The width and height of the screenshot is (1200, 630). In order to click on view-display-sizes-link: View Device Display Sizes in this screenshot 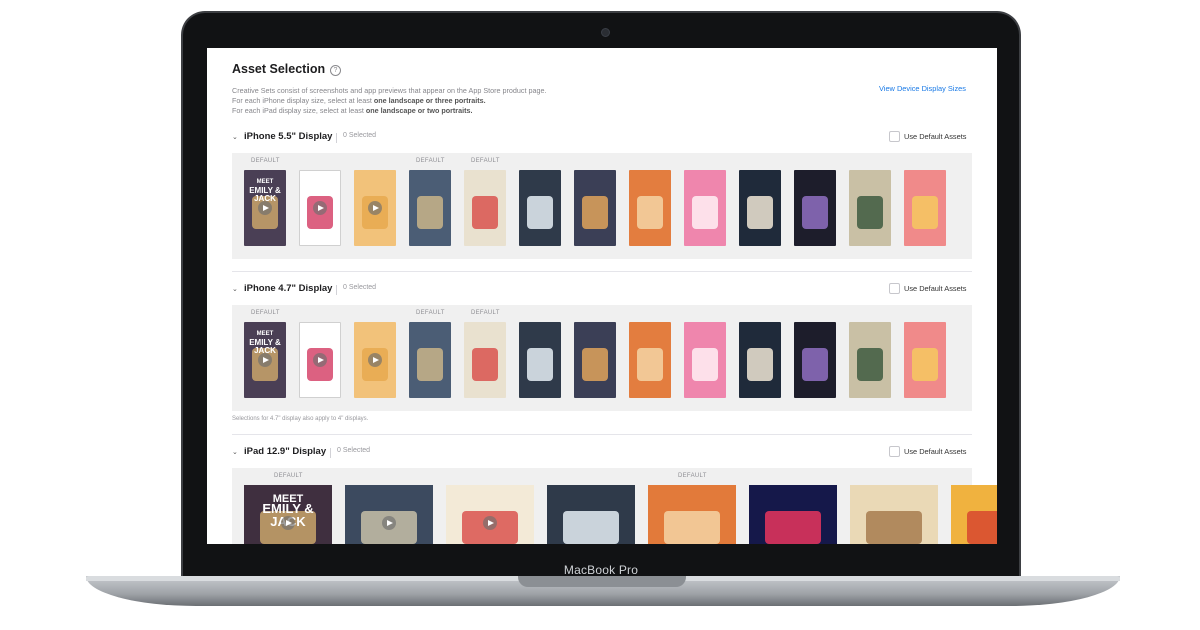, I will do `click(922, 88)`.